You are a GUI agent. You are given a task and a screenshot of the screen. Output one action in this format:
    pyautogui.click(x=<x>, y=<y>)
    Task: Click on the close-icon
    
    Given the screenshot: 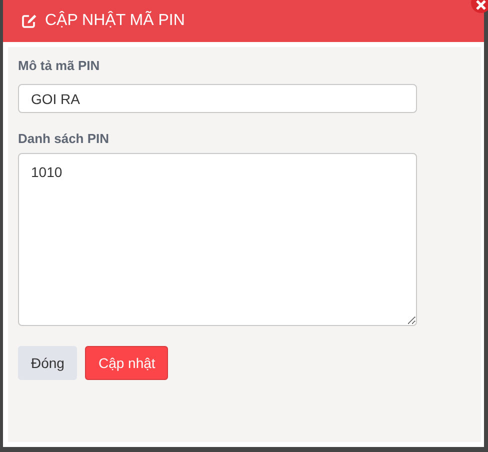 What is the action you would take?
    pyautogui.click(x=479, y=7)
    